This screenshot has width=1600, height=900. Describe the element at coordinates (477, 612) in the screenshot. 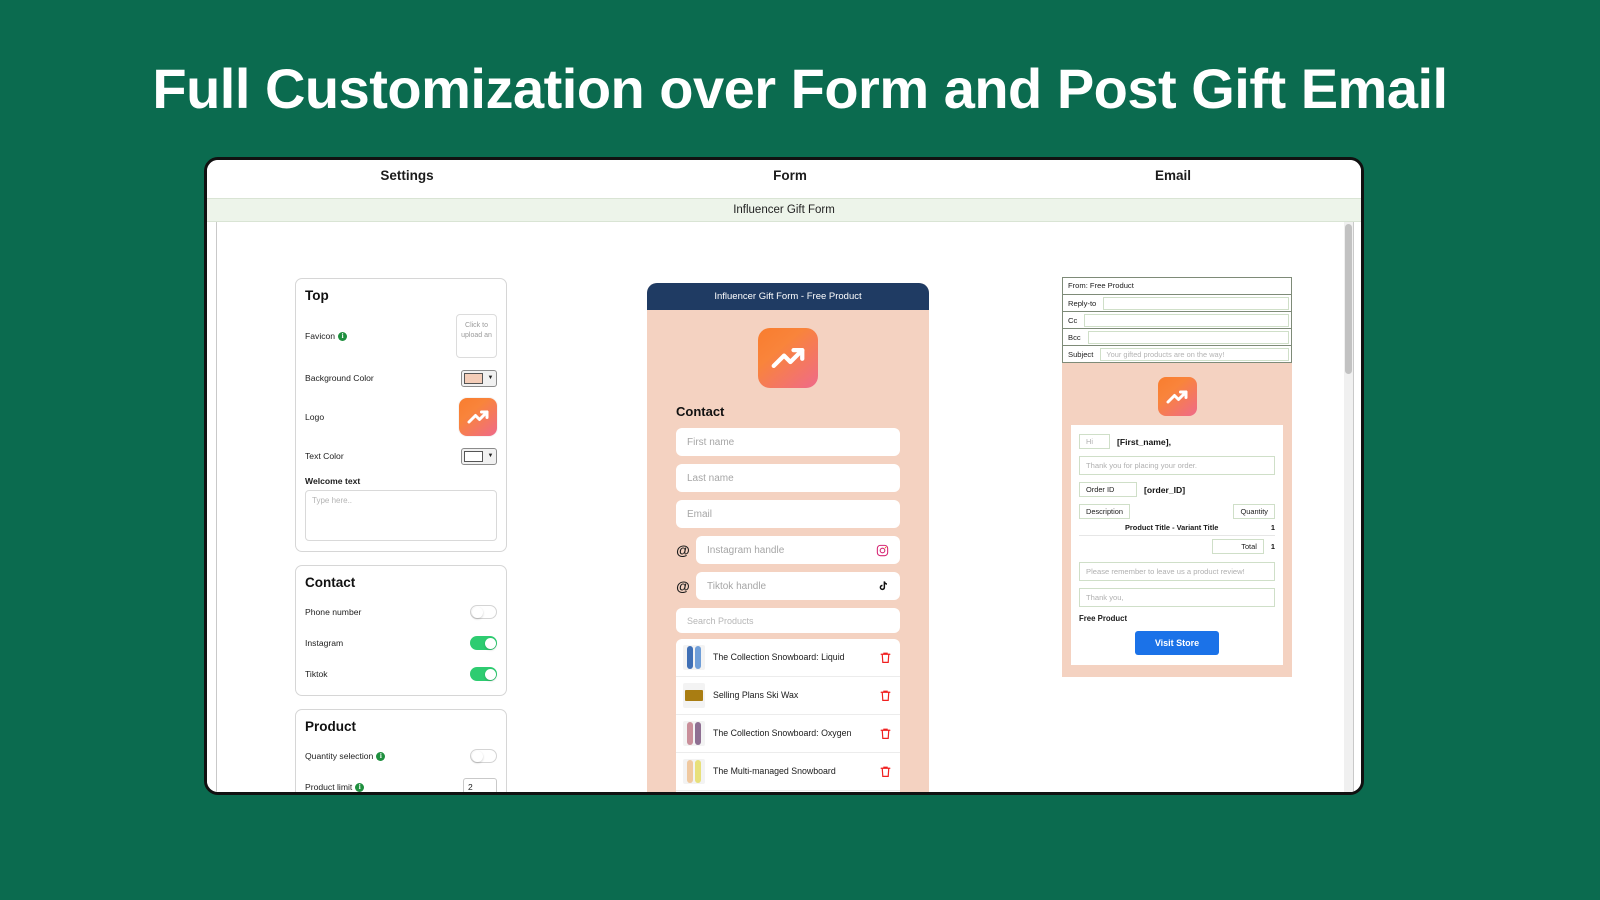

I see `toggle-knob` at that location.